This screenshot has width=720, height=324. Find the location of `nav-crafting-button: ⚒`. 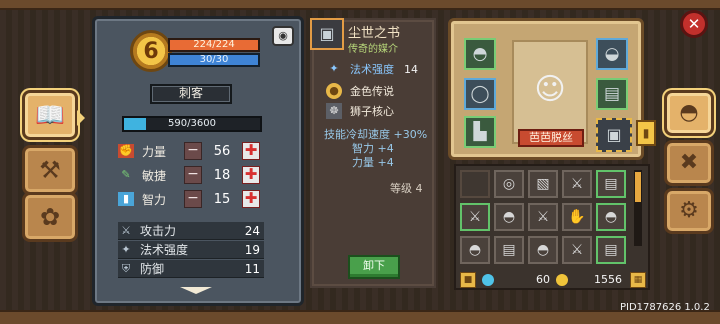

nav-crafting-button: ⚒ is located at coordinates (50, 170).